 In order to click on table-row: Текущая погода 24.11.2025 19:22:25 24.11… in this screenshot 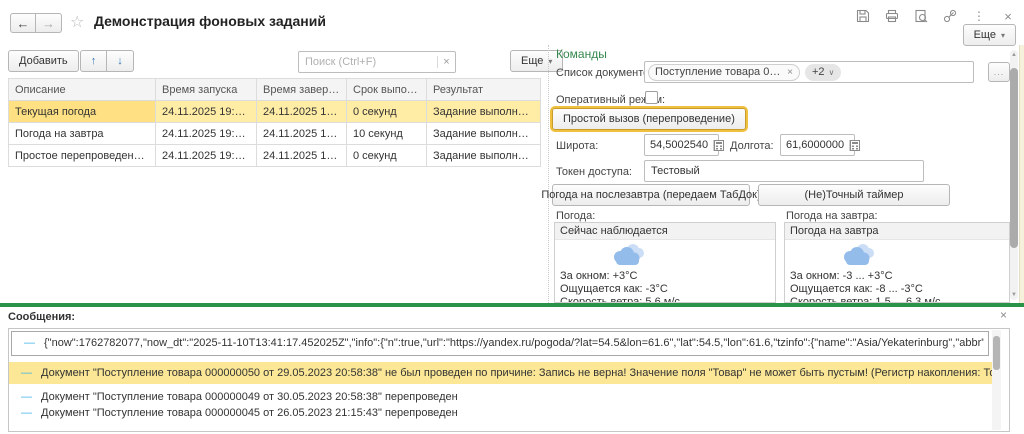, I will do `click(274, 111)`.